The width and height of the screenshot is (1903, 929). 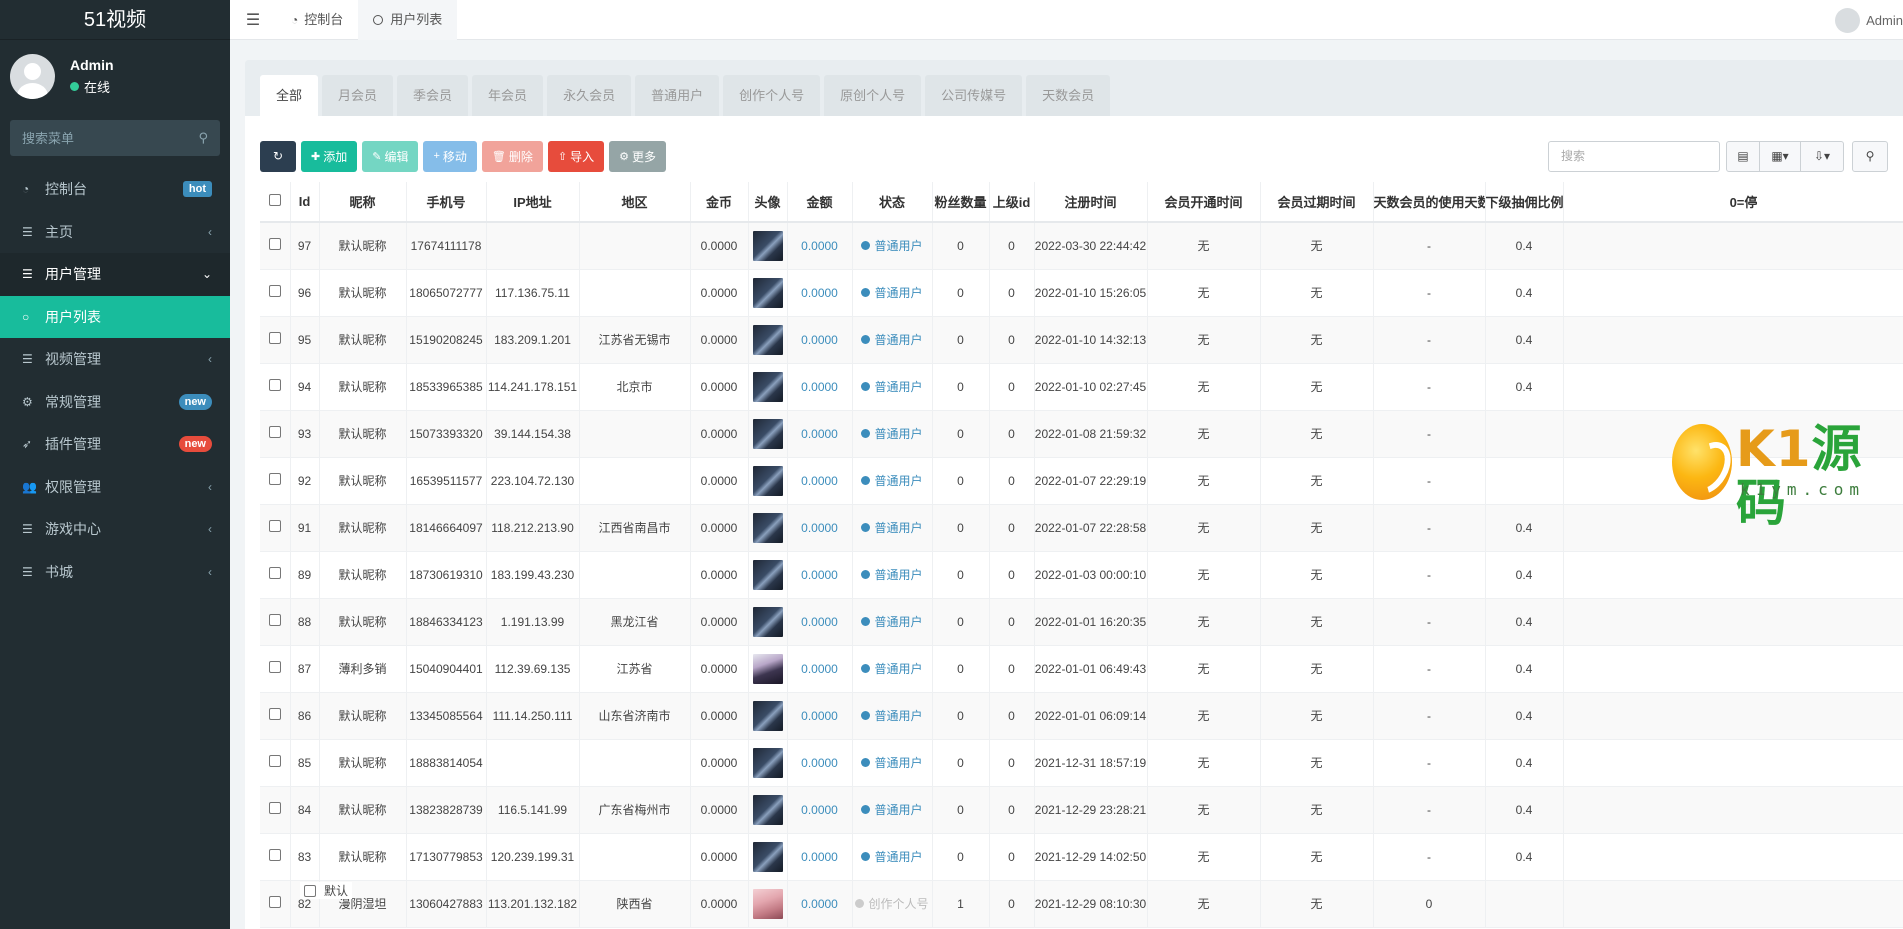 I want to click on column-header: 头像, so click(x=768, y=202).